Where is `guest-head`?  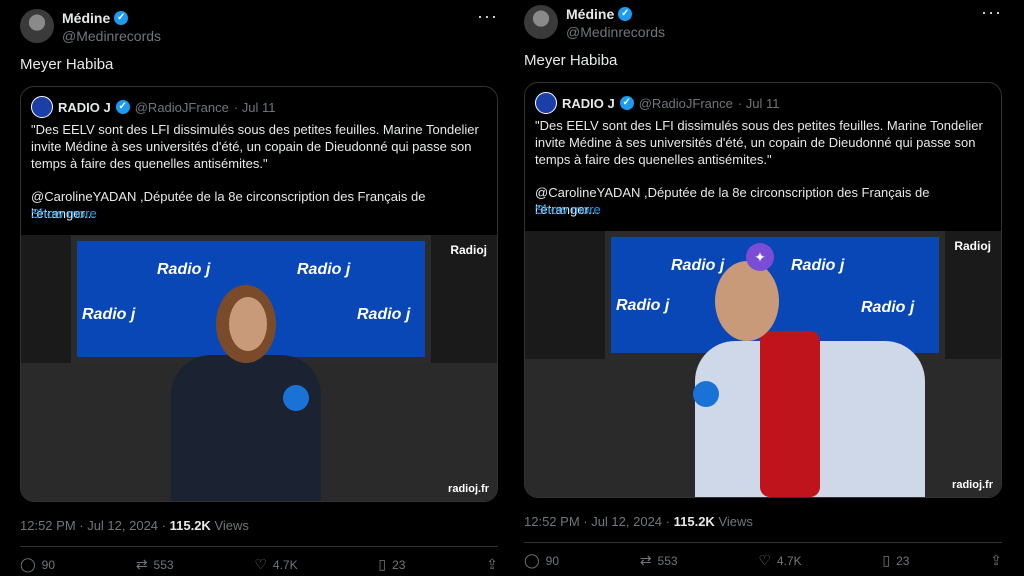 guest-head is located at coordinates (747, 301).